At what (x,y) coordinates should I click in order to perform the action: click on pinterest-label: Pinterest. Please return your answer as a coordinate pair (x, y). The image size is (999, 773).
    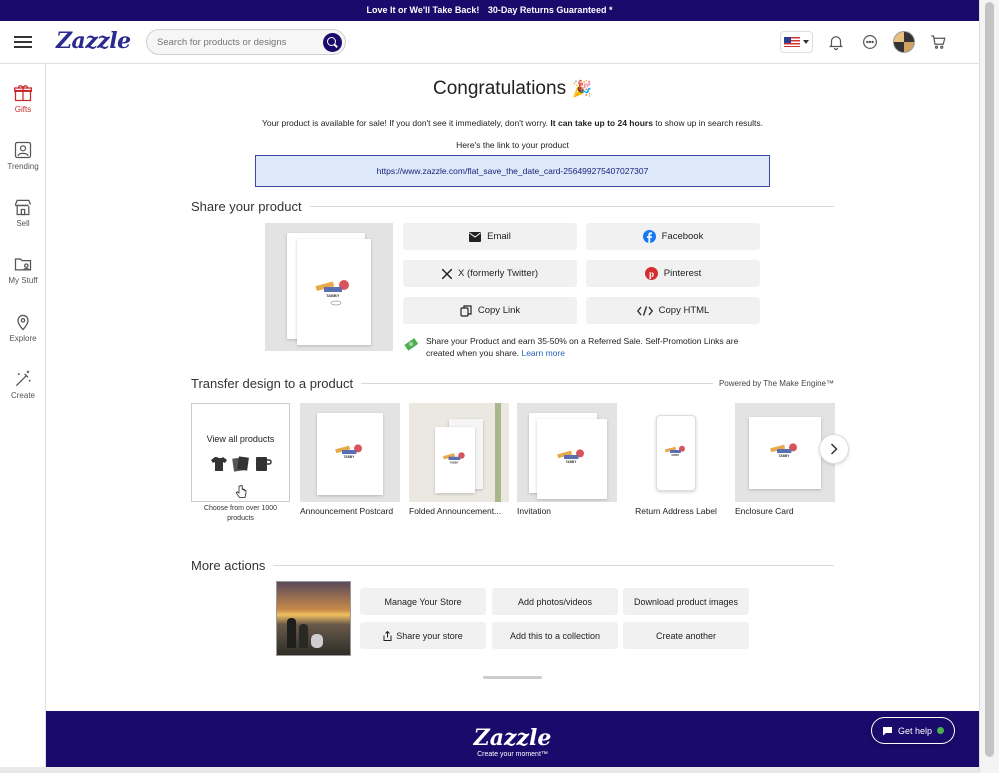
    Looking at the image, I should click on (682, 273).